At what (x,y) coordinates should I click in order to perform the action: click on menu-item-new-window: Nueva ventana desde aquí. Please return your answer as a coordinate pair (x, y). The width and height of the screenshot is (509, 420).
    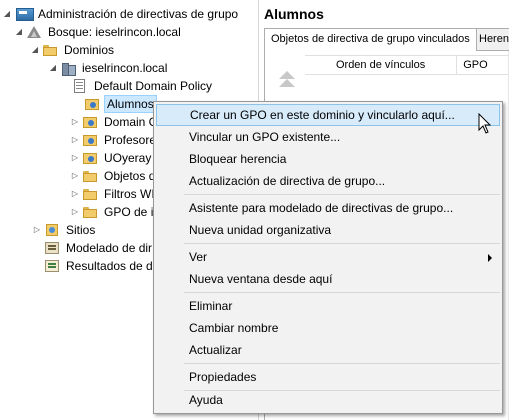
    Looking at the image, I should click on (328, 279).